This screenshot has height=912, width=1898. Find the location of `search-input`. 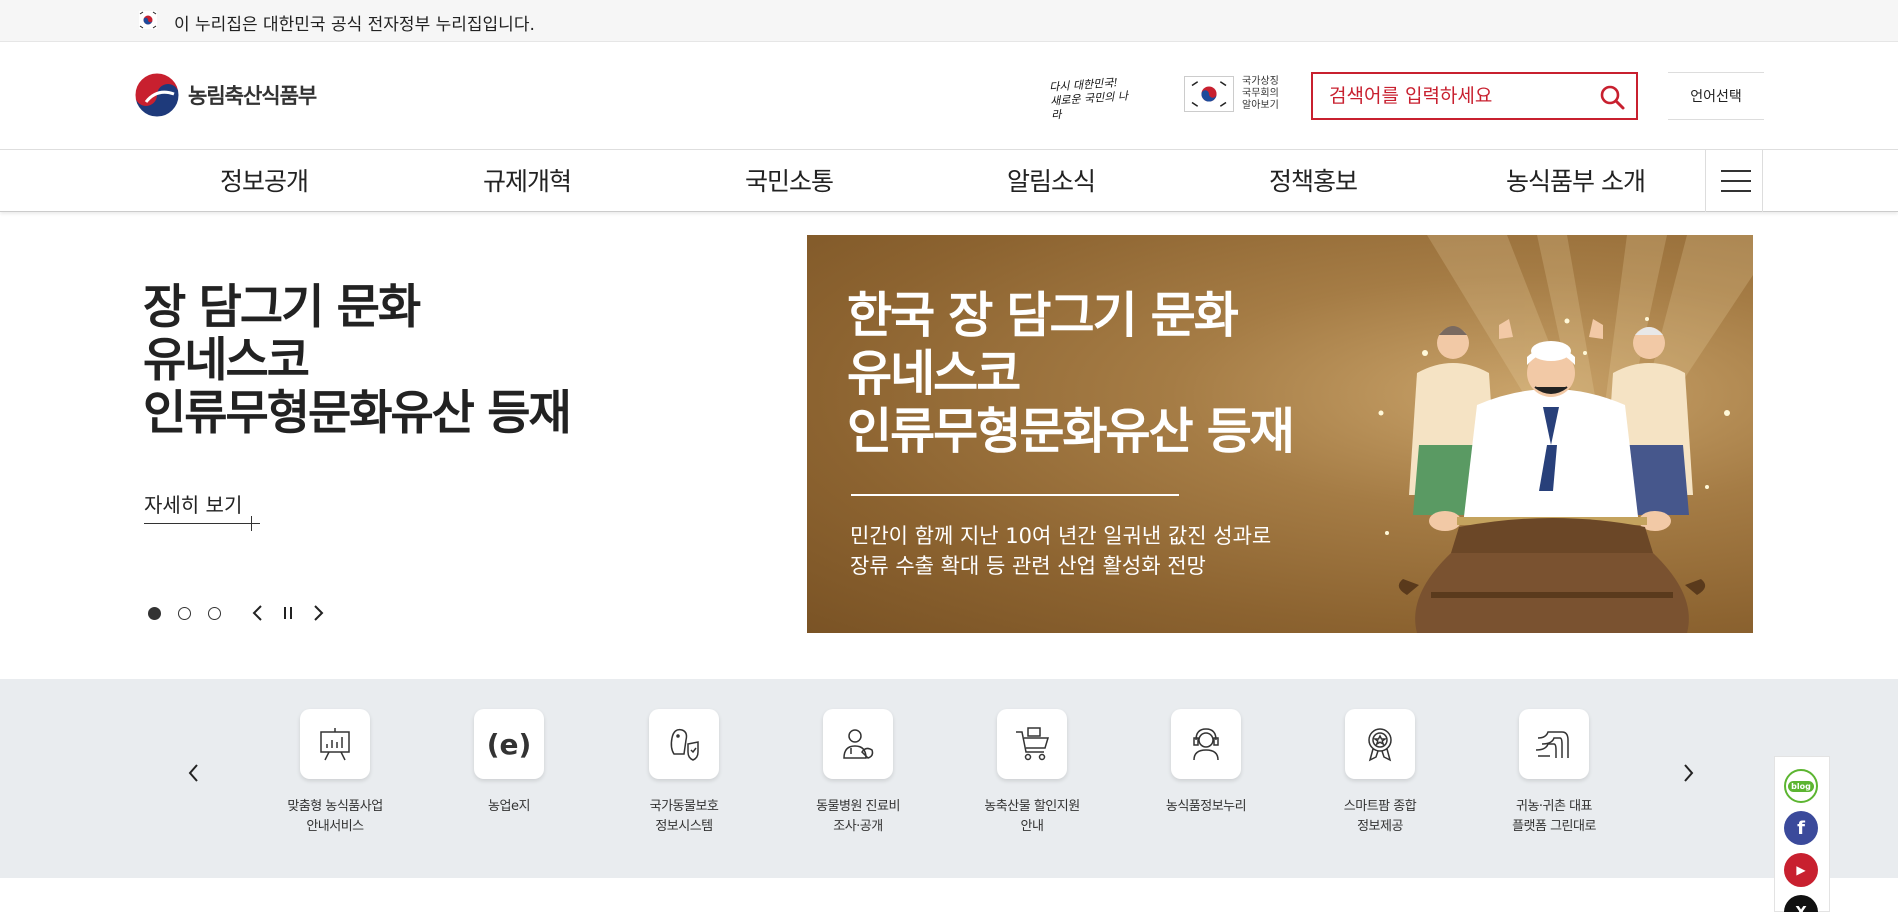

search-input is located at coordinates (1459, 96).